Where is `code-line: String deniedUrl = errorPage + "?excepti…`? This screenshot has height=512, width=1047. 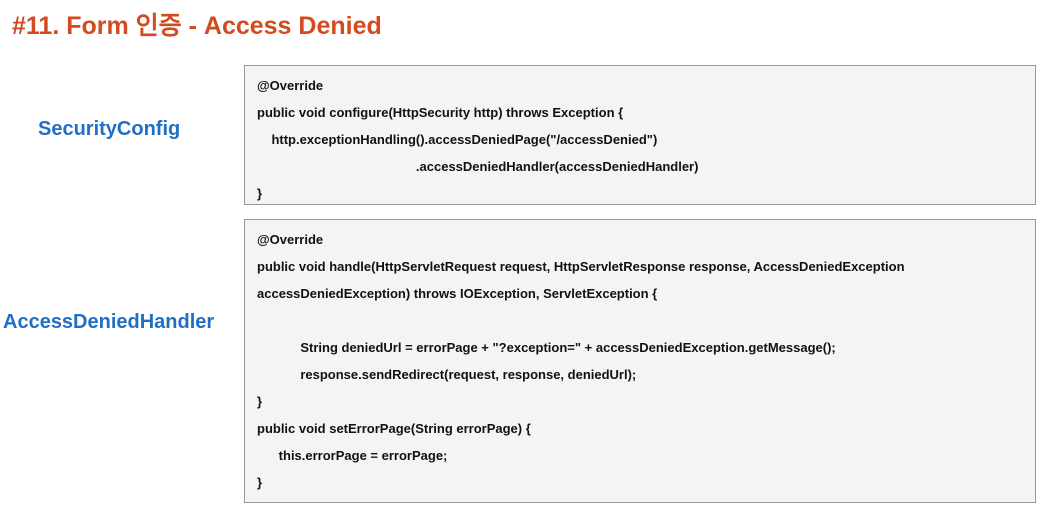 code-line: String deniedUrl = errorPage + "?excepti… is located at coordinates (546, 347).